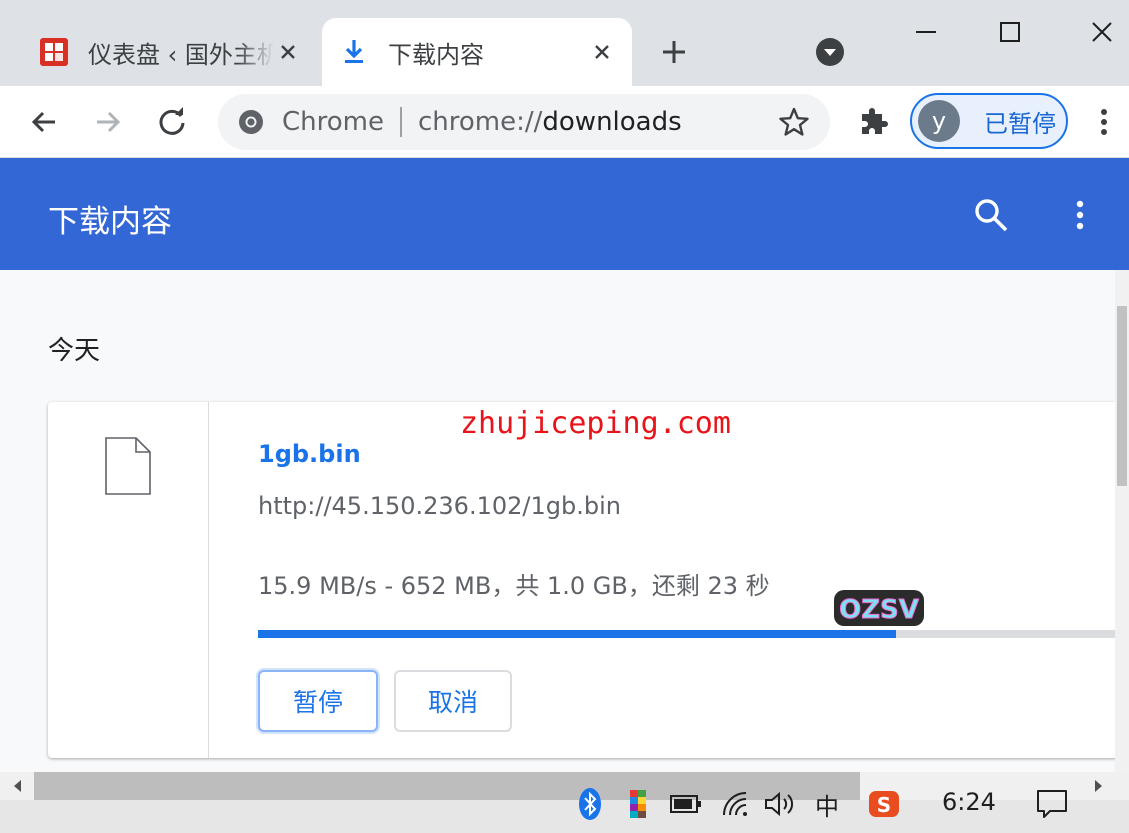 The height and width of the screenshot is (833, 1129). What do you see at coordinates (1104, 122) in the screenshot?
I see `browser-menu-icon` at bounding box center [1104, 122].